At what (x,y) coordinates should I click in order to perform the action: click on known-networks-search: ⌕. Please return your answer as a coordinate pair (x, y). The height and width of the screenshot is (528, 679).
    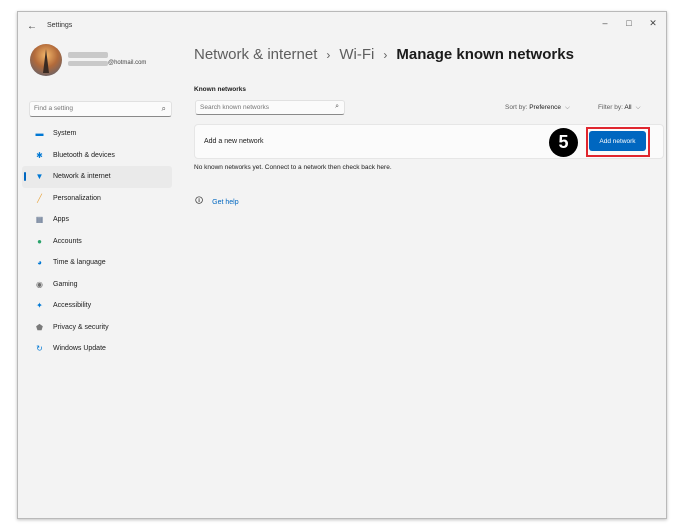
    Looking at the image, I should click on (270, 107).